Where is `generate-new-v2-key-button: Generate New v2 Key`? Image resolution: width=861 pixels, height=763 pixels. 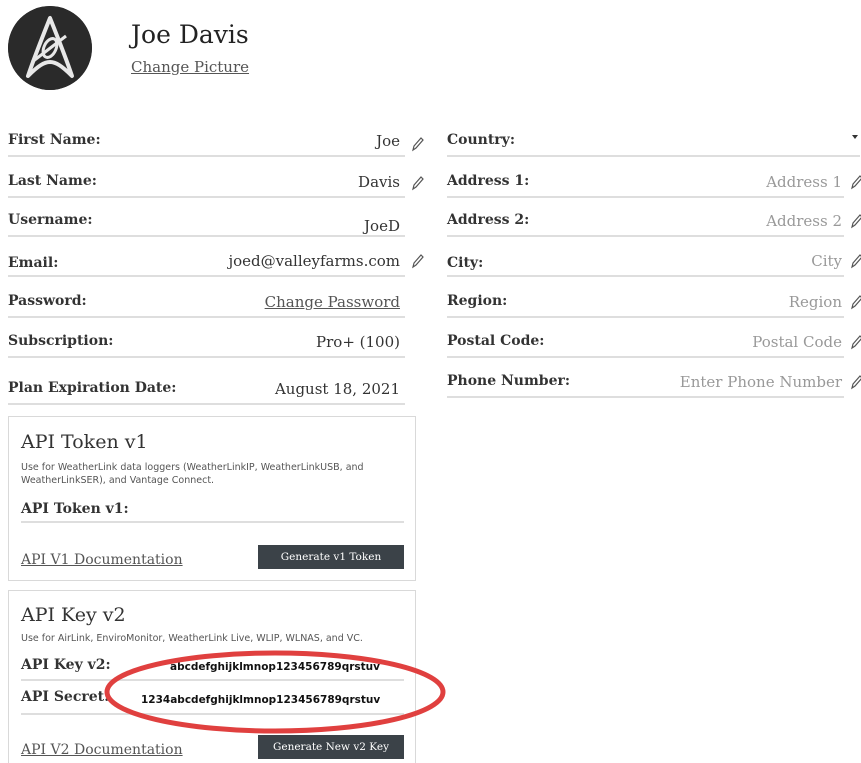
generate-new-v2-key-button: Generate New v2 Key is located at coordinates (331, 747).